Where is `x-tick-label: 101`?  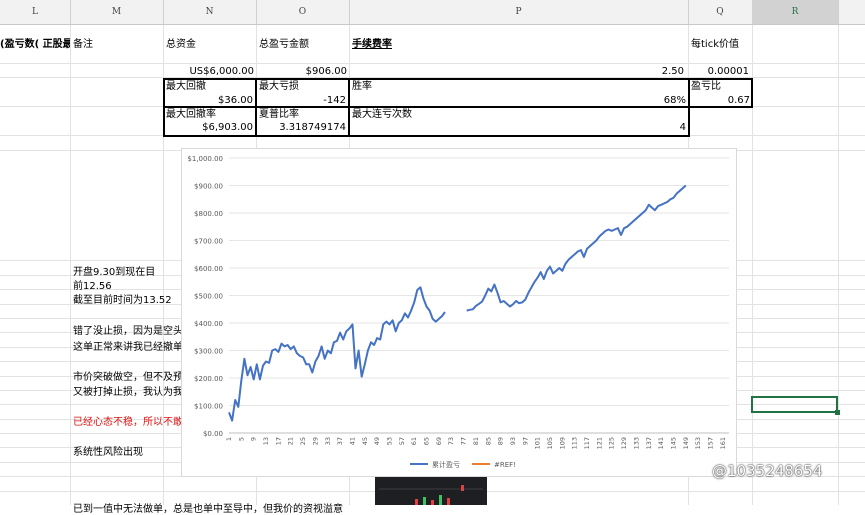 x-tick-label: 101 is located at coordinates (538, 443).